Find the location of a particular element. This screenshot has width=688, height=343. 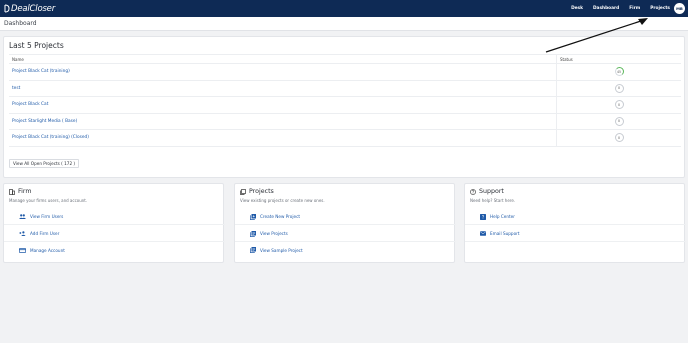

email-support-link: Email Support is located at coordinates (575, 234).